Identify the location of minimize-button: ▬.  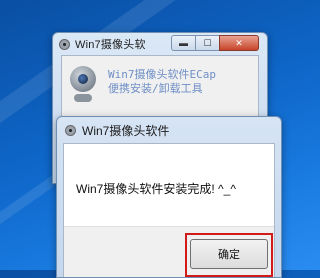
(183, 43).